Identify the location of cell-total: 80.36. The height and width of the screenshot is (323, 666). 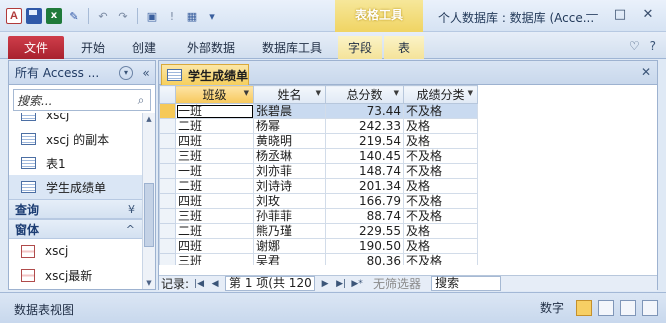
(364, 259).